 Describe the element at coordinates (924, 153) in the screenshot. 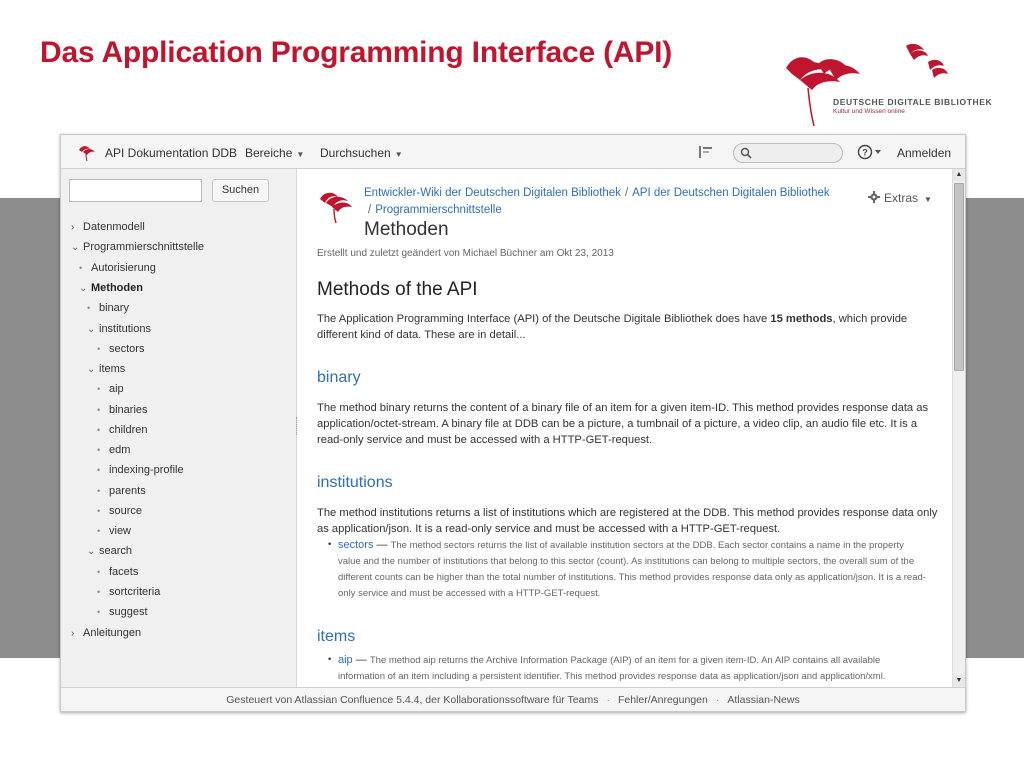

I see `login-link: Anmelden` at that location.